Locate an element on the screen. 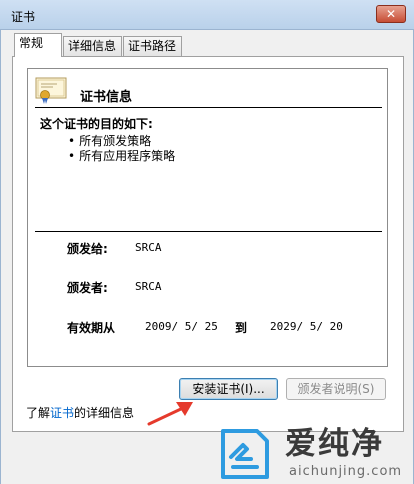  purpose-heading: 这个证书的目的如下: is located at coordinates (96, 124).